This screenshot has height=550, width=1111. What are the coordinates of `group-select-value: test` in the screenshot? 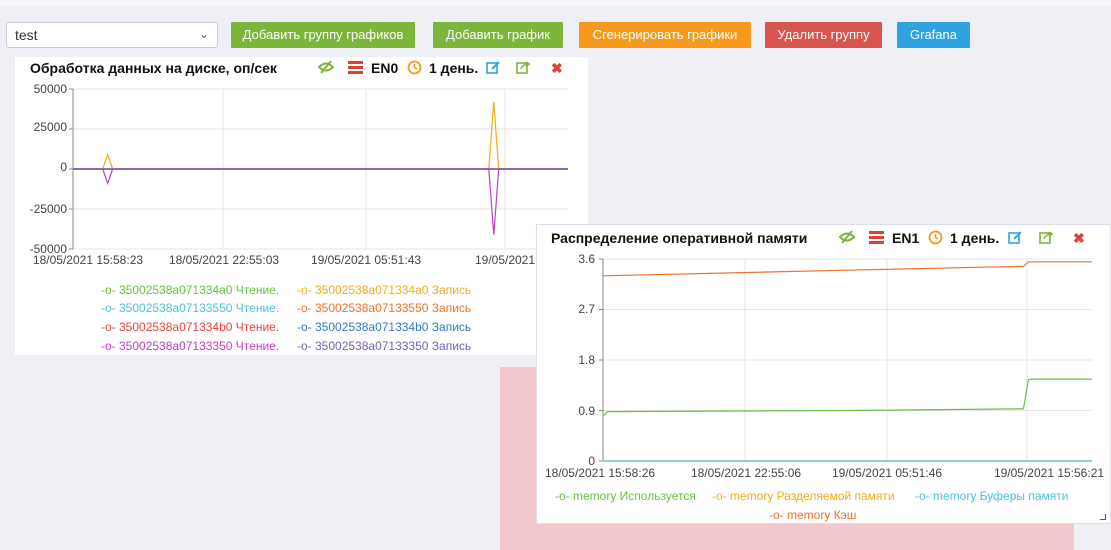 It's located at (26, 35).